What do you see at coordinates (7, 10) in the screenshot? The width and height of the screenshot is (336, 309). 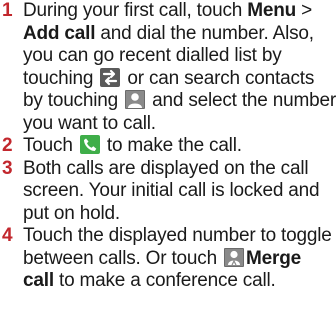 I see `step-number: 1` at bounding box center [7, 10].